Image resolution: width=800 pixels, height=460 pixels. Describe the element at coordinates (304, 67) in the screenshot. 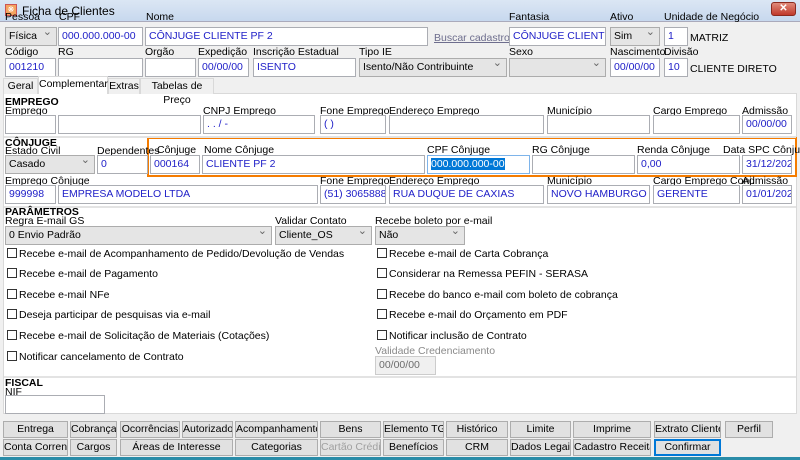

I see `inscricao-input: ISENTO` at that location.